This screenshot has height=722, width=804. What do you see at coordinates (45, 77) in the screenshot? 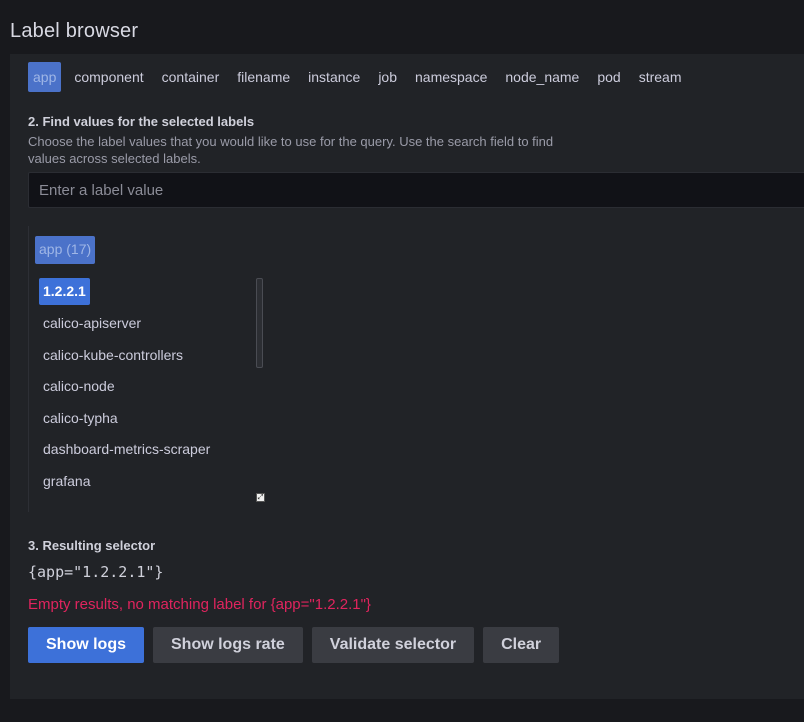
I see `label-chip-app: app` at bounding box center [45, 77].